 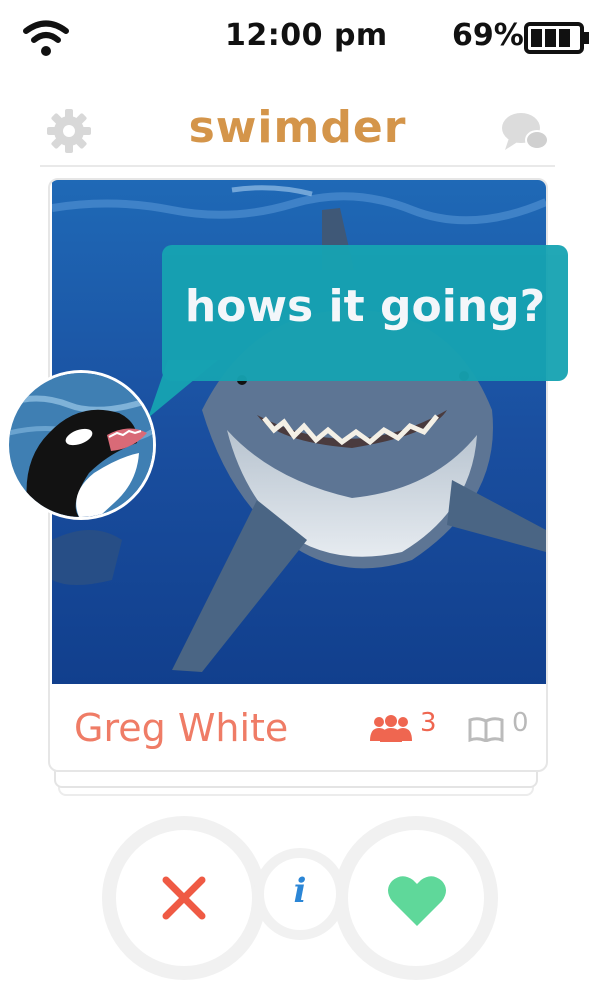 I want to click on app-logo: swimder, so click(x=297, y=127).